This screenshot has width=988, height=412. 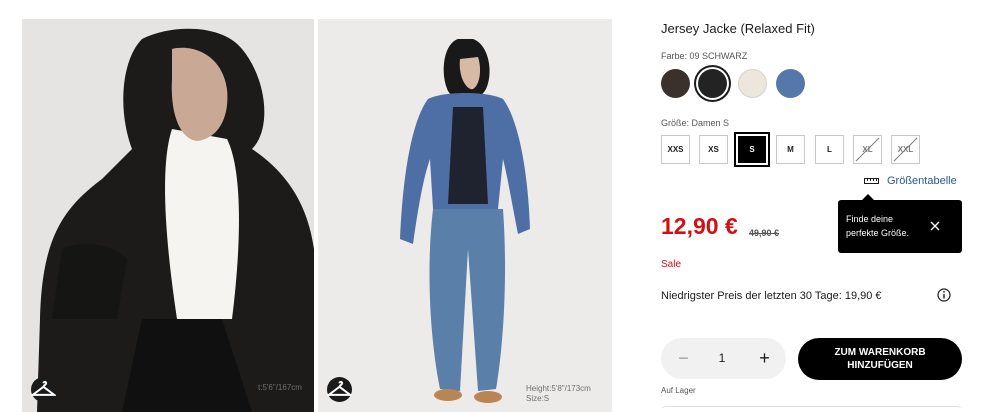 What do you see at coordinates (790, 83) in the screenshot?
I see `color-swatch-blue` at bounding box center [790, 83].